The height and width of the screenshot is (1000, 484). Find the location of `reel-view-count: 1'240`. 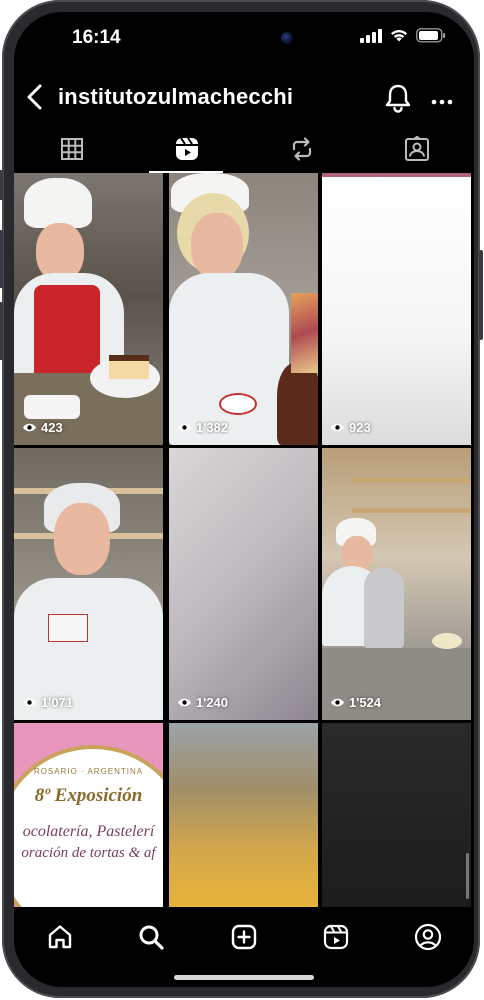

reel-view-count: 1'240 is located at coordinates (202, 702).